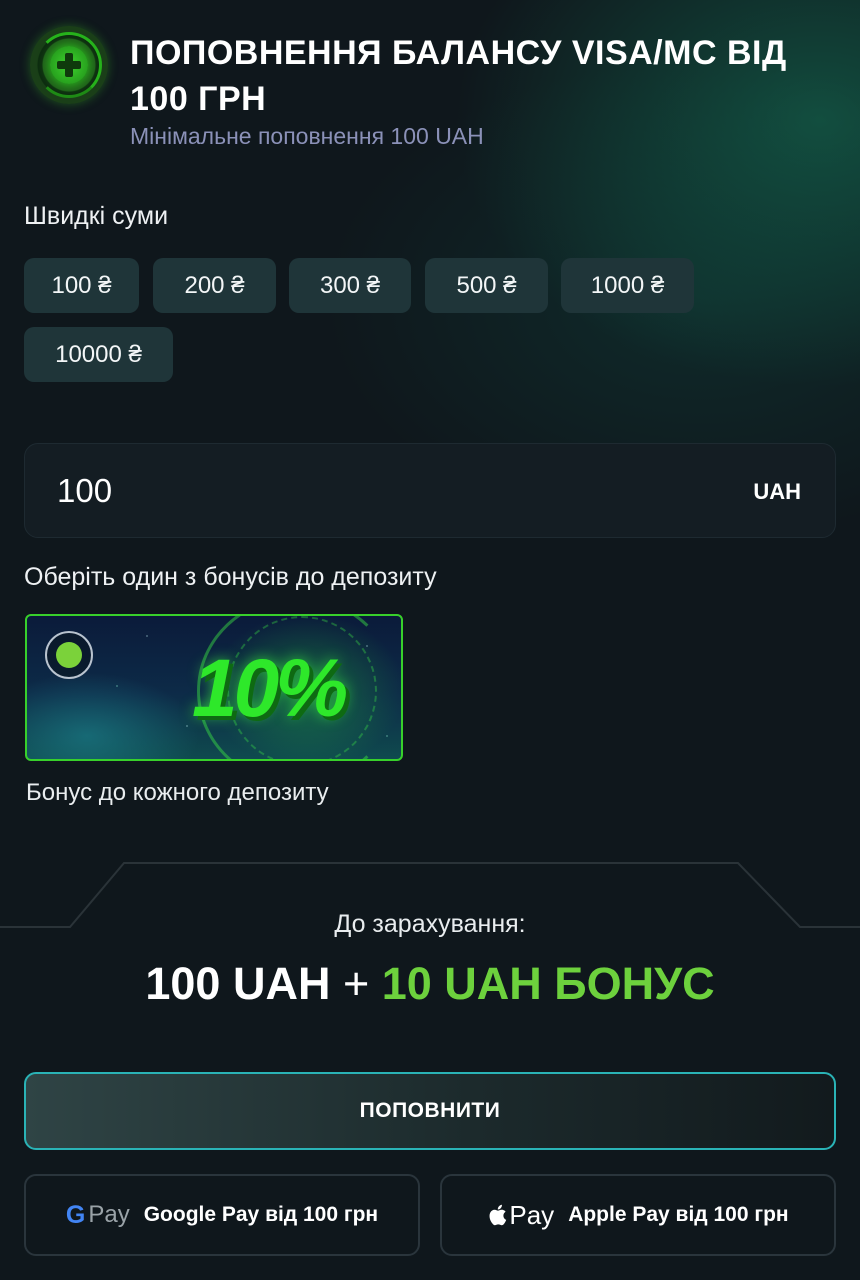 The height and width of the screenshot is (1280, 860). I want to click on amount-currency: UAH, so click(777, 491).